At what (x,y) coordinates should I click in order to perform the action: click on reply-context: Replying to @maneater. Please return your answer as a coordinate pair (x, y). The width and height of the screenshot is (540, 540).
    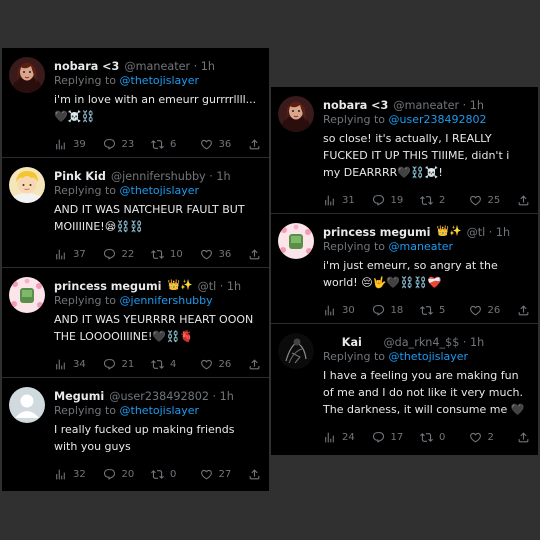
    Looking at the image, I should click on (426, 246).